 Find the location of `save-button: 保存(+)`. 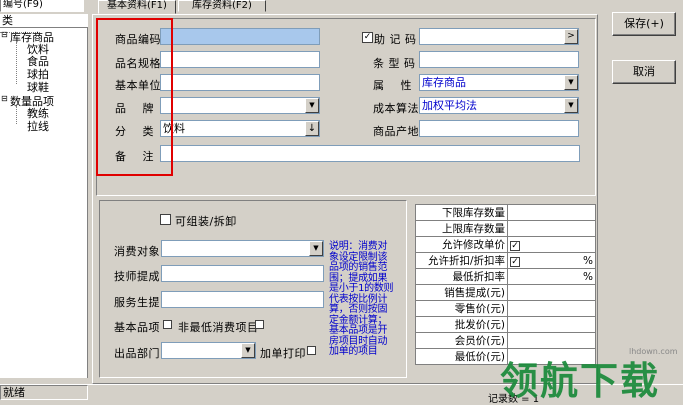

save-button: 保存(+) is located at coordinates (644, 24).